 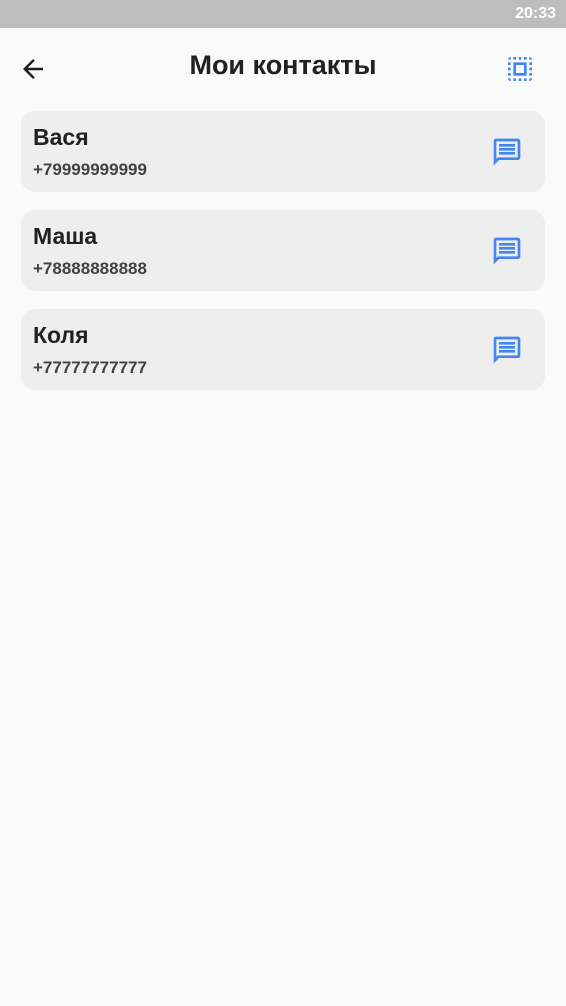 What do you see at coordinates (90, 268) in the screenshot?
I see `contact-phone: +78888888888` at bounding box center [90, 268].